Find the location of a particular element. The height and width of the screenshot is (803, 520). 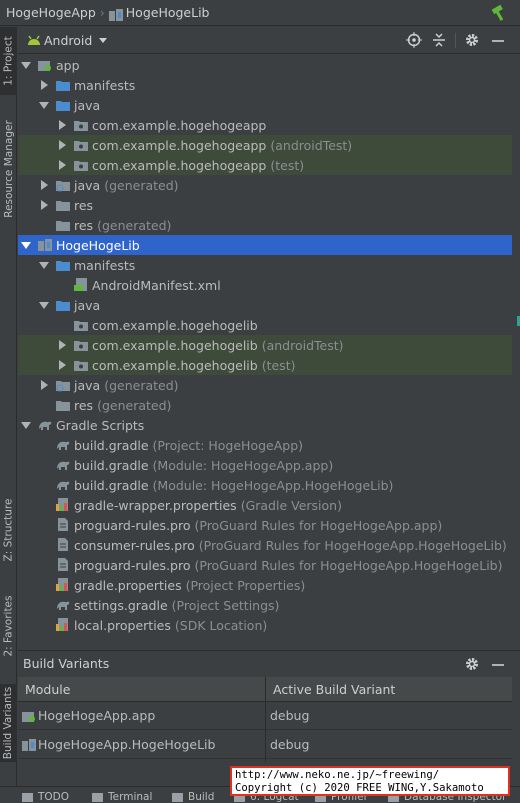

tree-node-text: app is located at coordinates (68, 65).